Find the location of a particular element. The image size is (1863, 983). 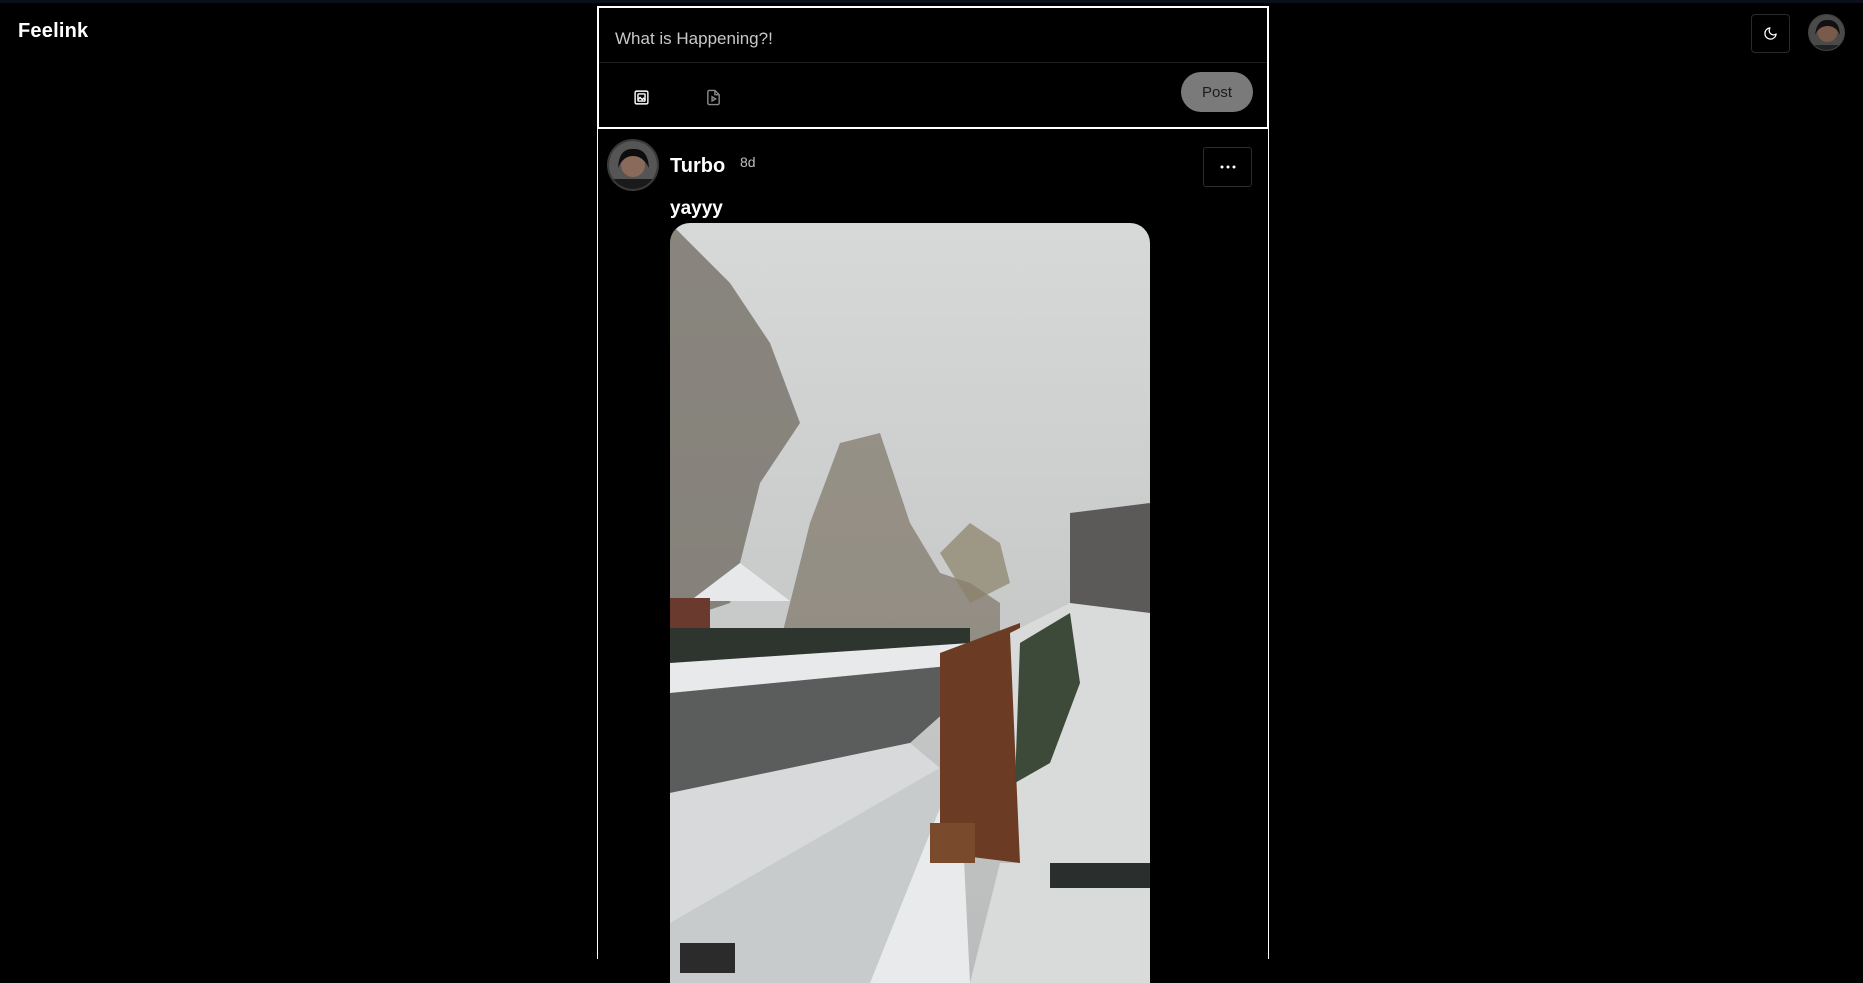

post-author-avatar is located at coordinates (633, 165).